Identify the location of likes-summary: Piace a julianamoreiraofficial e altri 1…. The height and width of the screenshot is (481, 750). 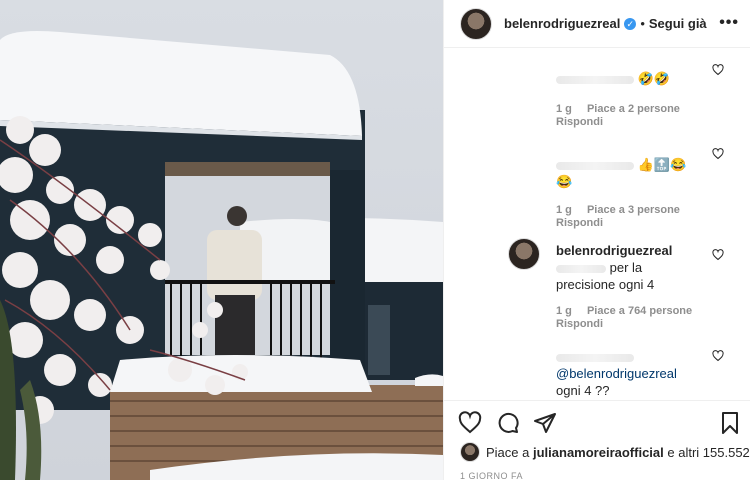
(605, 452).